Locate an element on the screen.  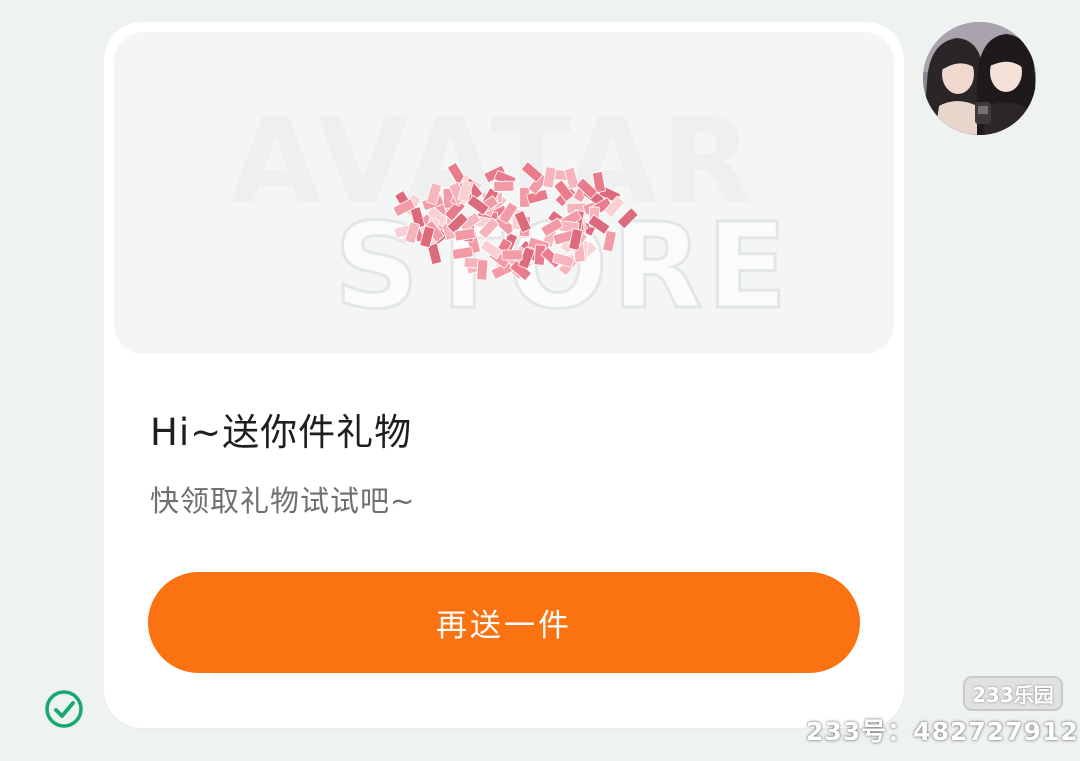
brand-watermark: 233乐园 is located at coordinates (1013, 693).